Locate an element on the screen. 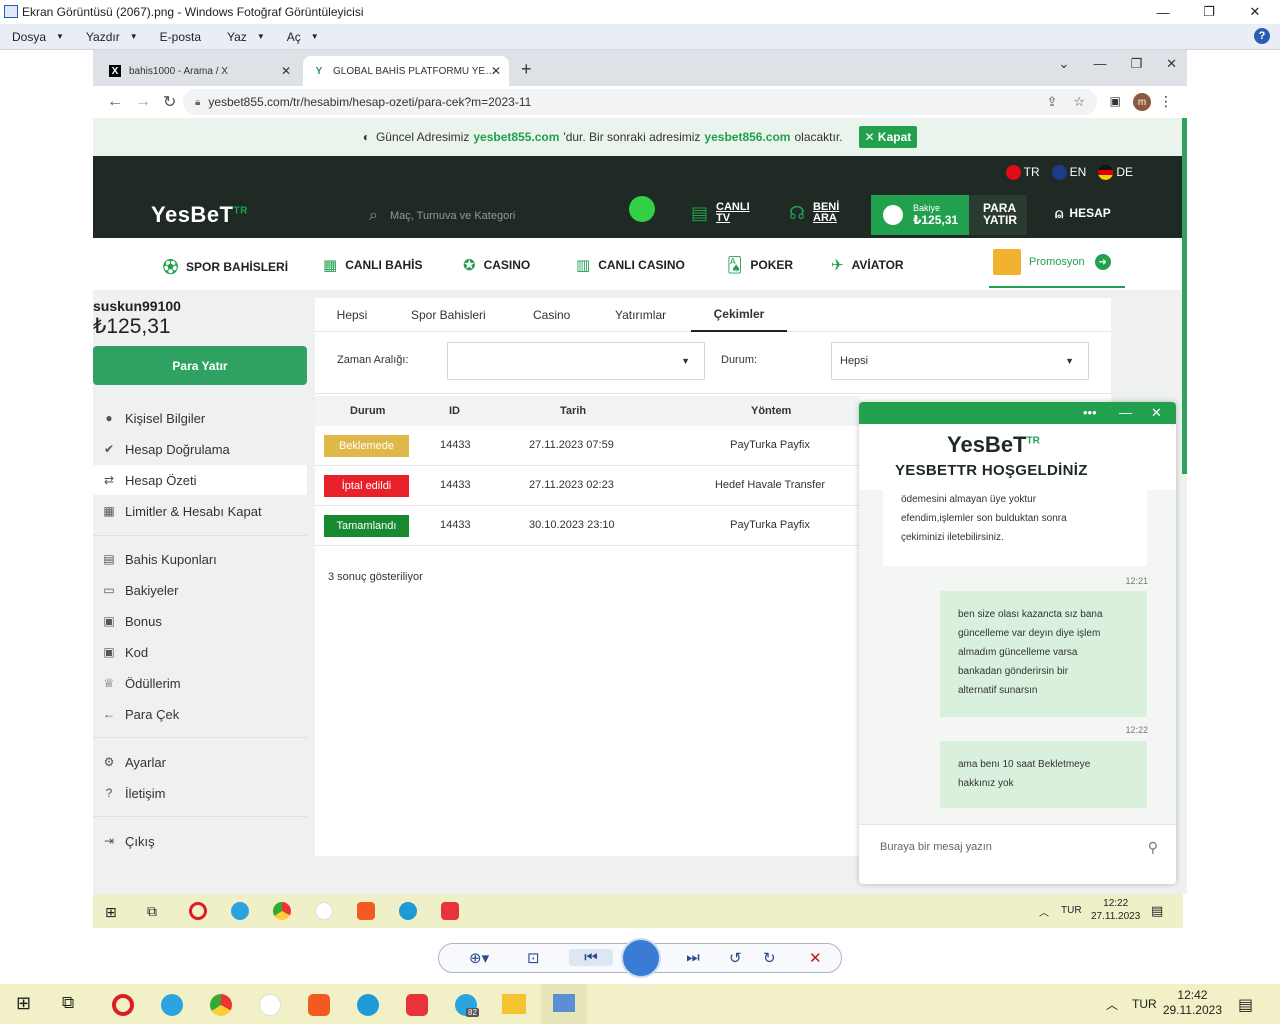  tray-clock: 12:42 29.11.2023 is located at coordinates (1192, 1003).